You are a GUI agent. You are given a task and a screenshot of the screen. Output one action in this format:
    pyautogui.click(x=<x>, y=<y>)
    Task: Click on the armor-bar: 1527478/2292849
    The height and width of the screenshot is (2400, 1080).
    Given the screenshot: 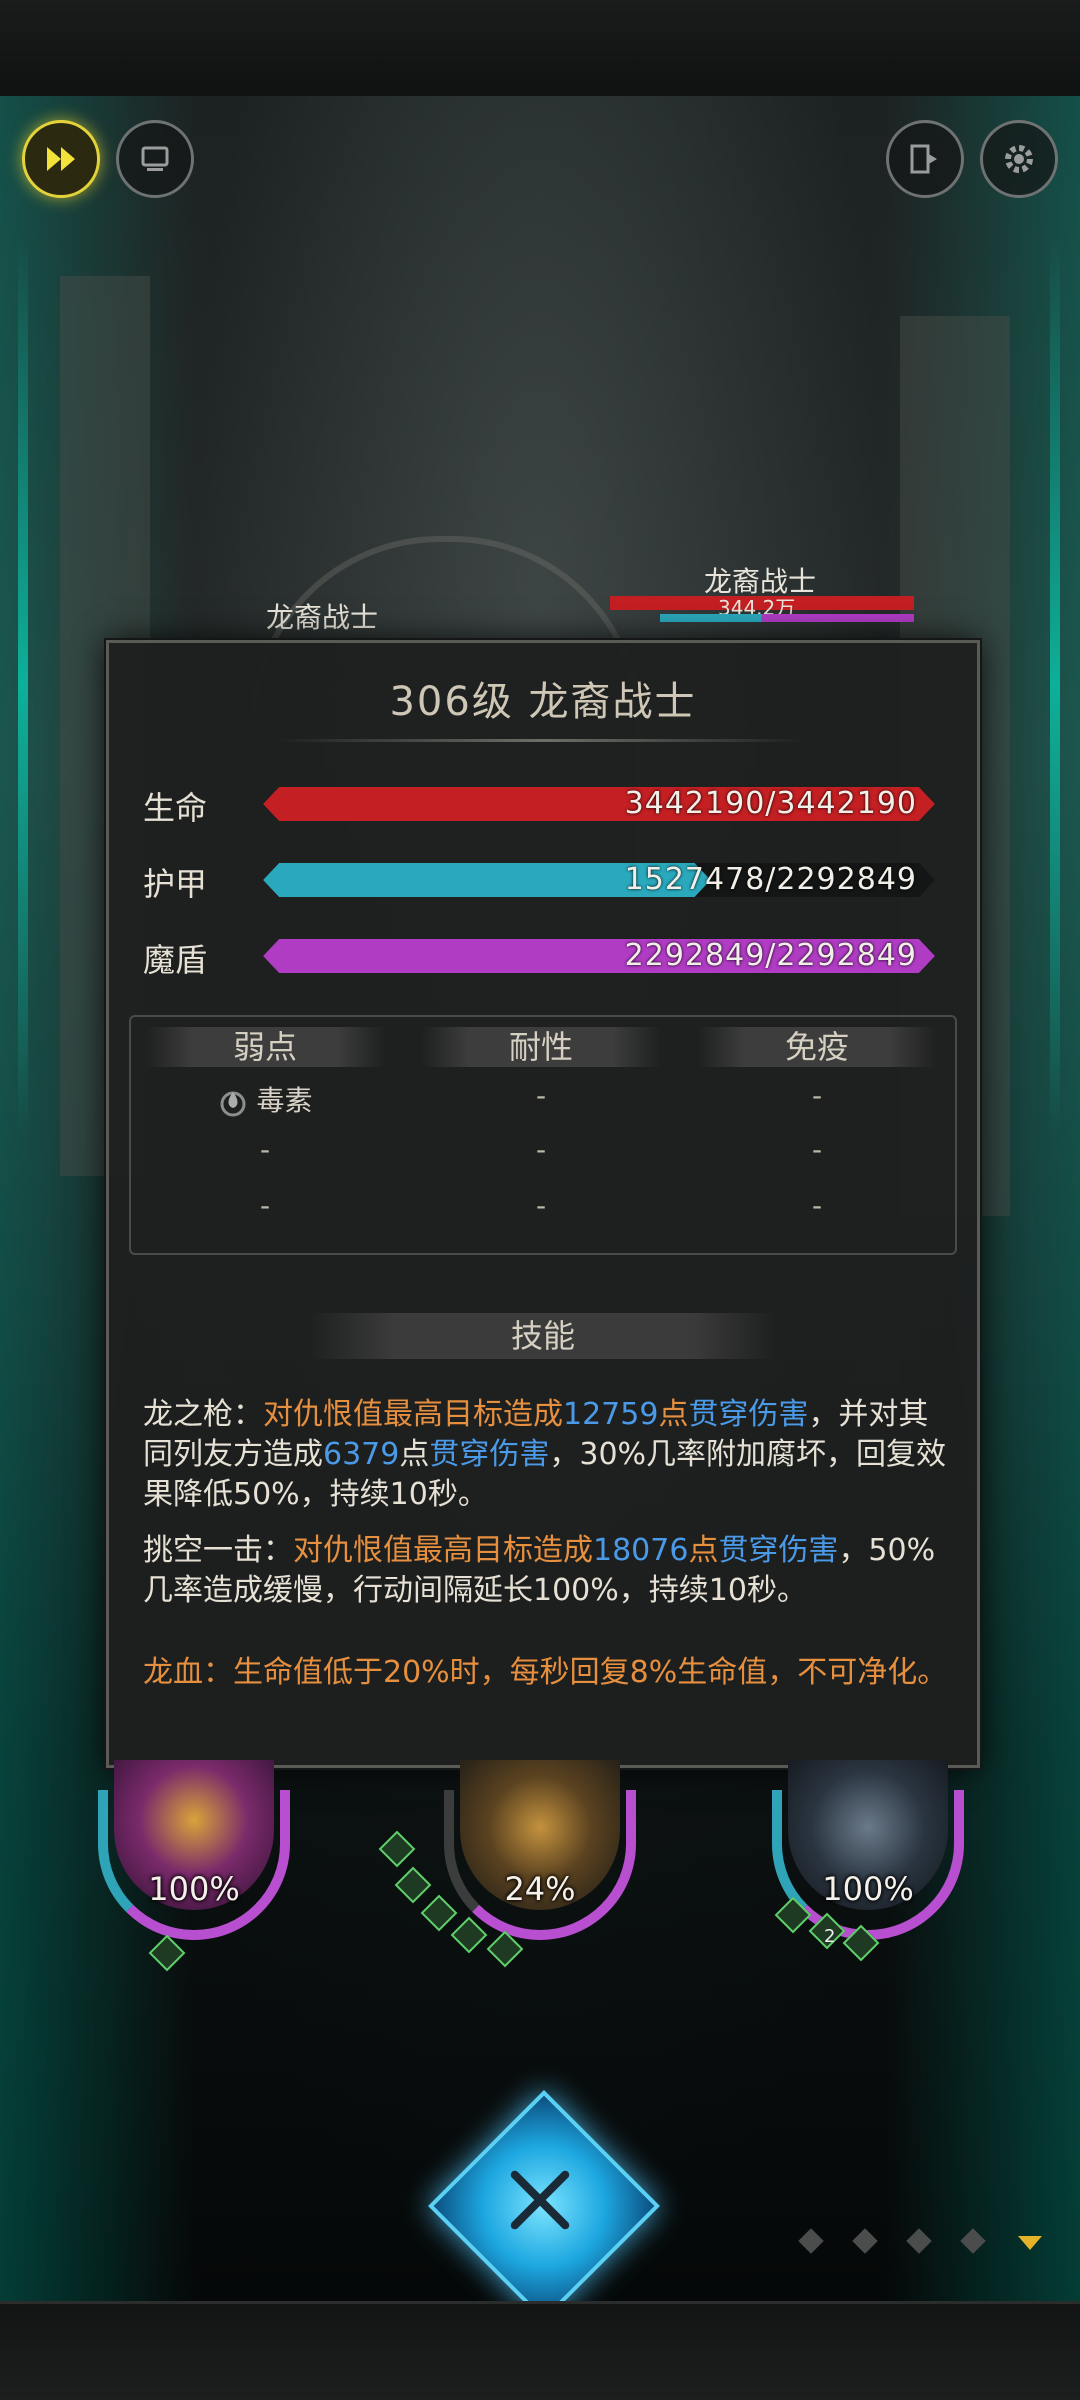 What is the action you would take?
    pyautogui.click(x=599, y=880)
    